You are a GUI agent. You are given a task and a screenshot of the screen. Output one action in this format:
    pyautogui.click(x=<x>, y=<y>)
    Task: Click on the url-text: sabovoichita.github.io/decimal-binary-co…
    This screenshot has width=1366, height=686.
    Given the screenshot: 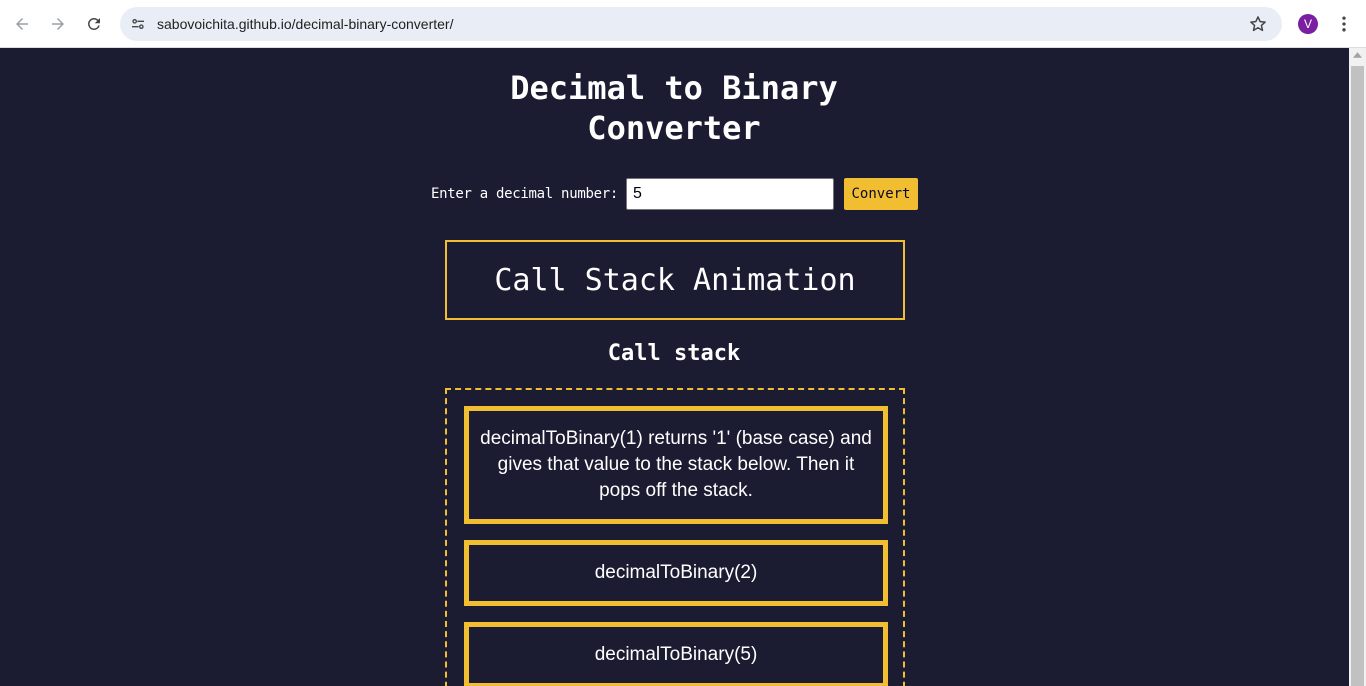 What is the action you would take?
    pyautogui.click(x=305, y=24)
    